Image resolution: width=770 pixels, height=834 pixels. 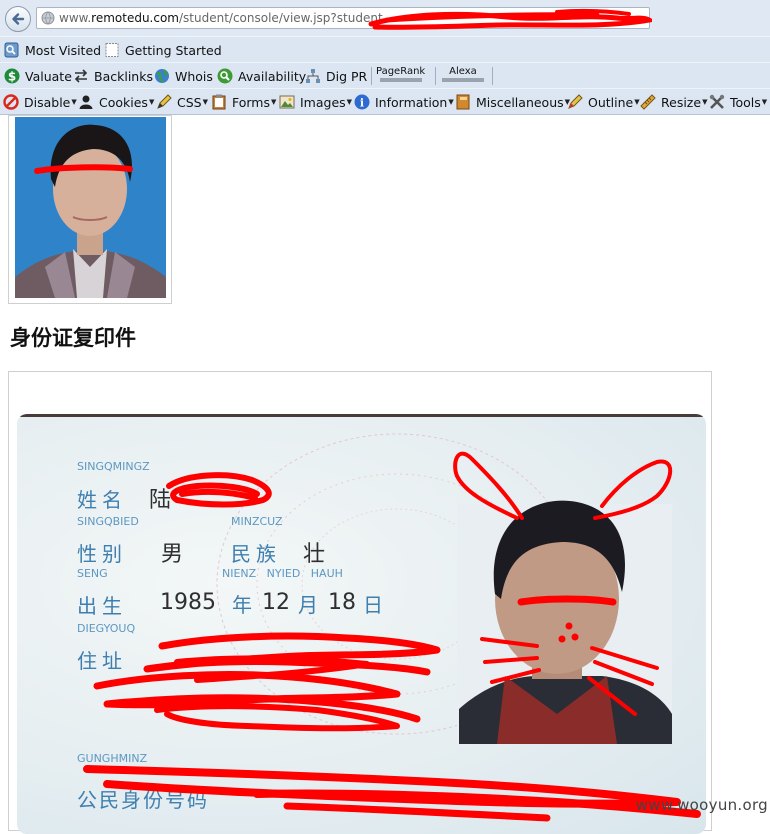 What do you see at coordinates (116, 102) in the screenshot?
I see `webdev-cookies-menu: Cookies ▼` at bounding box center [116, 102].